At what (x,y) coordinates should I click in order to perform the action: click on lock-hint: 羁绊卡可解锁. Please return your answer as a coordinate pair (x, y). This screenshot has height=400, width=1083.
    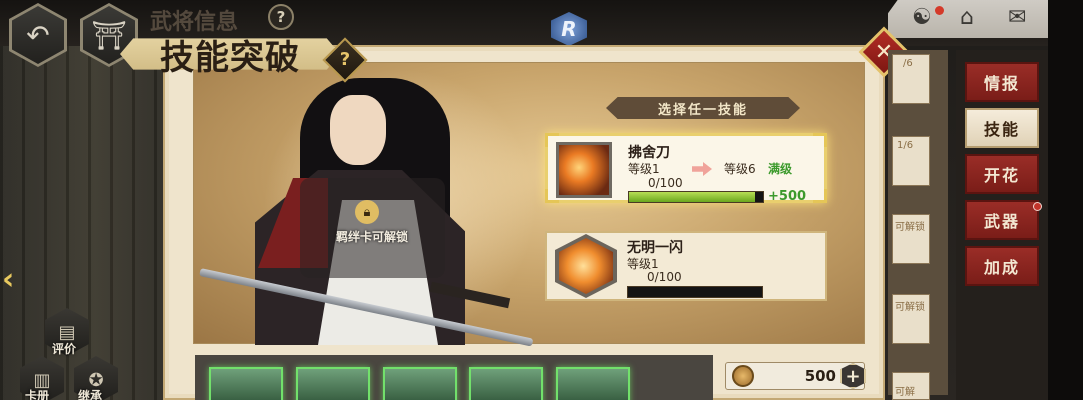
    Looking at the image, I should click on (371, 237).